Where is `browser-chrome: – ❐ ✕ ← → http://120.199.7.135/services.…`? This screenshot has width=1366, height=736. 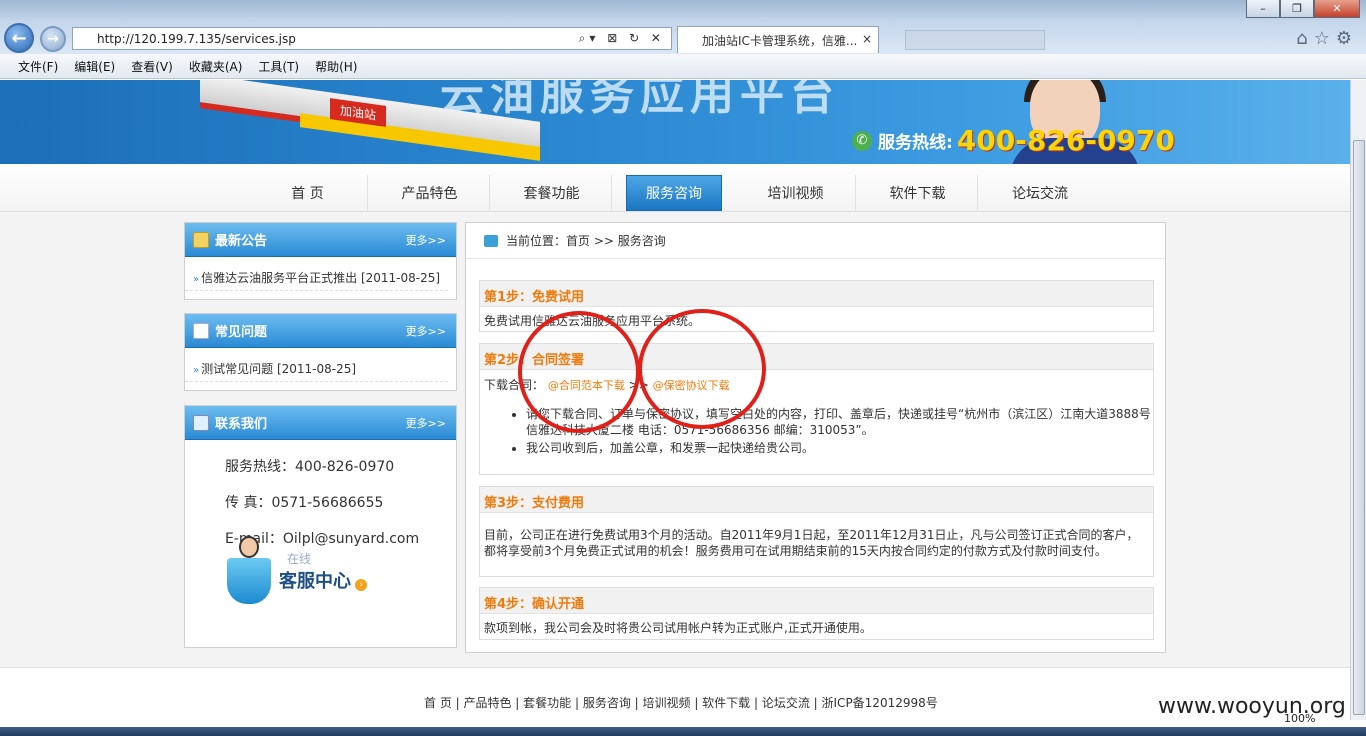 browser-chrome: – ❐ ✕ ← → http://120.199.7.135/services.… is located at coordinates (683, 27).